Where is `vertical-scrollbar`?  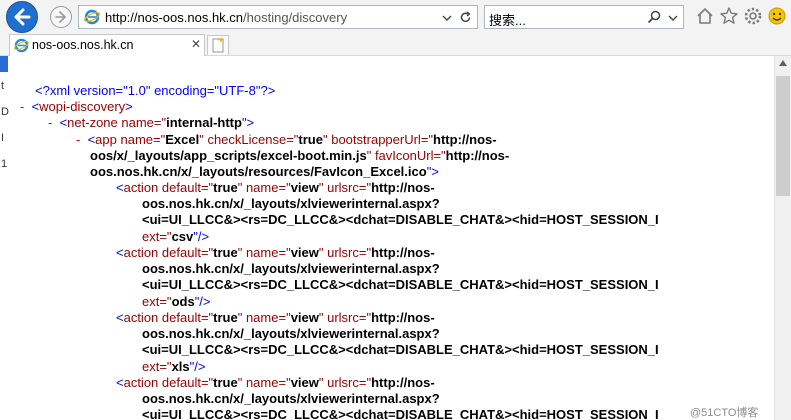
vertical-scrollbar is located at coordinates (782, 238).